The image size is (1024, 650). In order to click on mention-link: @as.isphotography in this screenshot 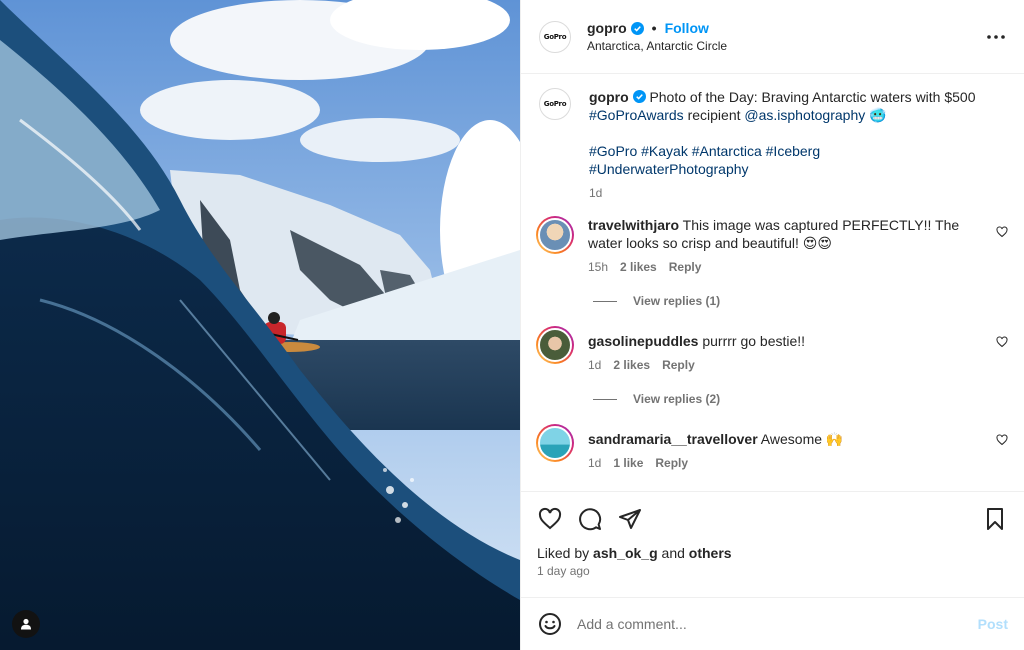, I will do `click(804, 115)`.